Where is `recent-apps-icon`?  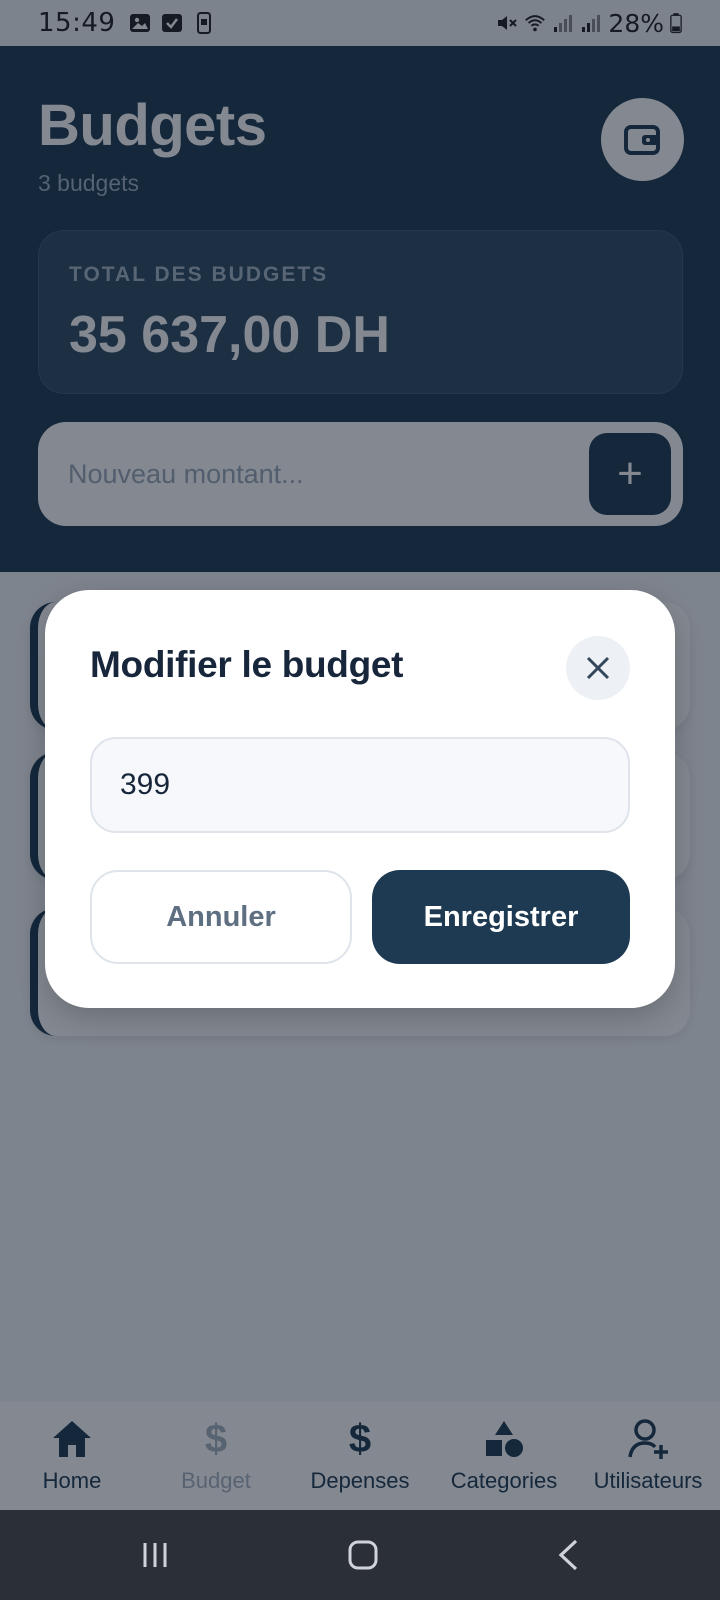 recent-apps-icon is located at coordinates (155, 1555).